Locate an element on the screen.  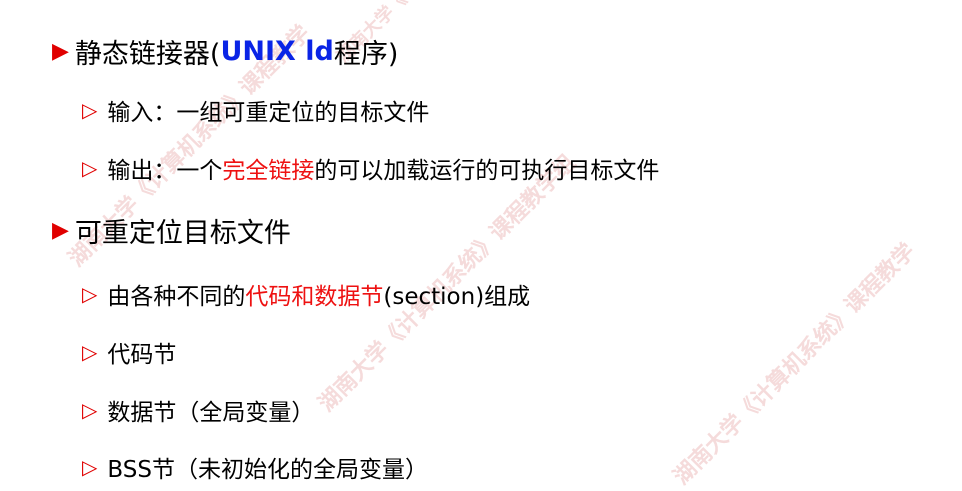
item-text-post: (section)组成 is located at coordinates (457, 297).